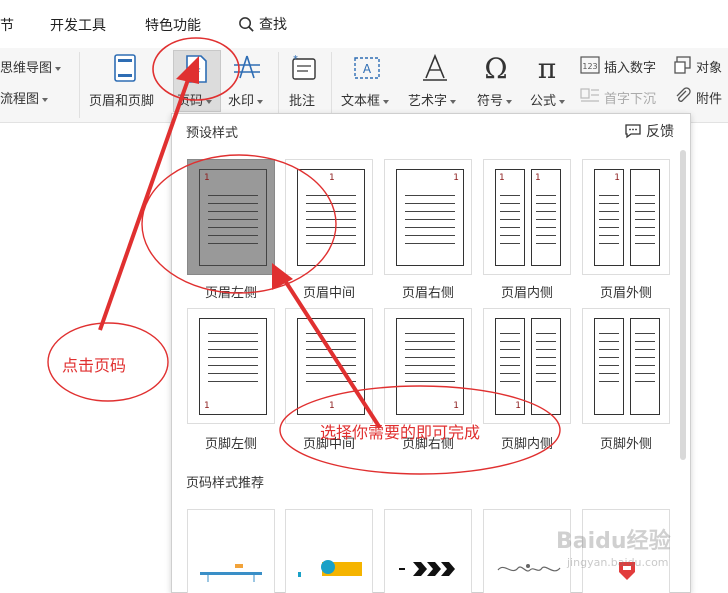  What do you see at coordinates (239, 224) in the screenshot?
I see `style-highlight-circle` at bounding box center [239, 224].